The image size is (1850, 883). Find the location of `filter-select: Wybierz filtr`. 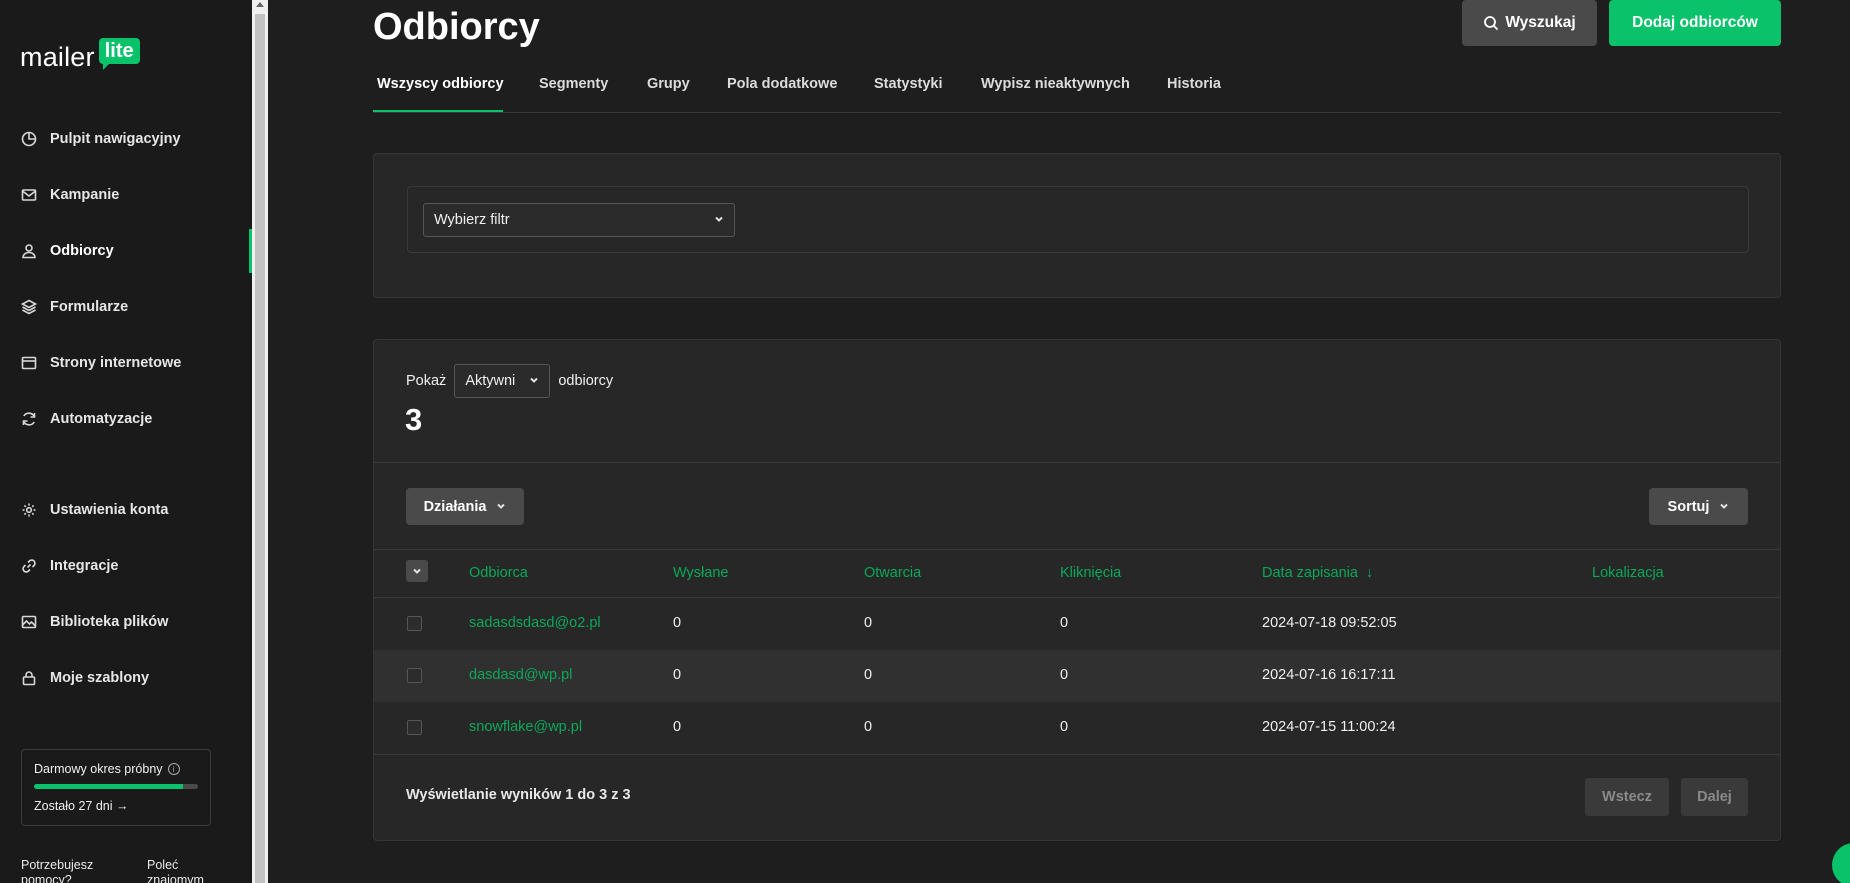

filter-select: Wybierz filtr is located at coordinates (579, 220).